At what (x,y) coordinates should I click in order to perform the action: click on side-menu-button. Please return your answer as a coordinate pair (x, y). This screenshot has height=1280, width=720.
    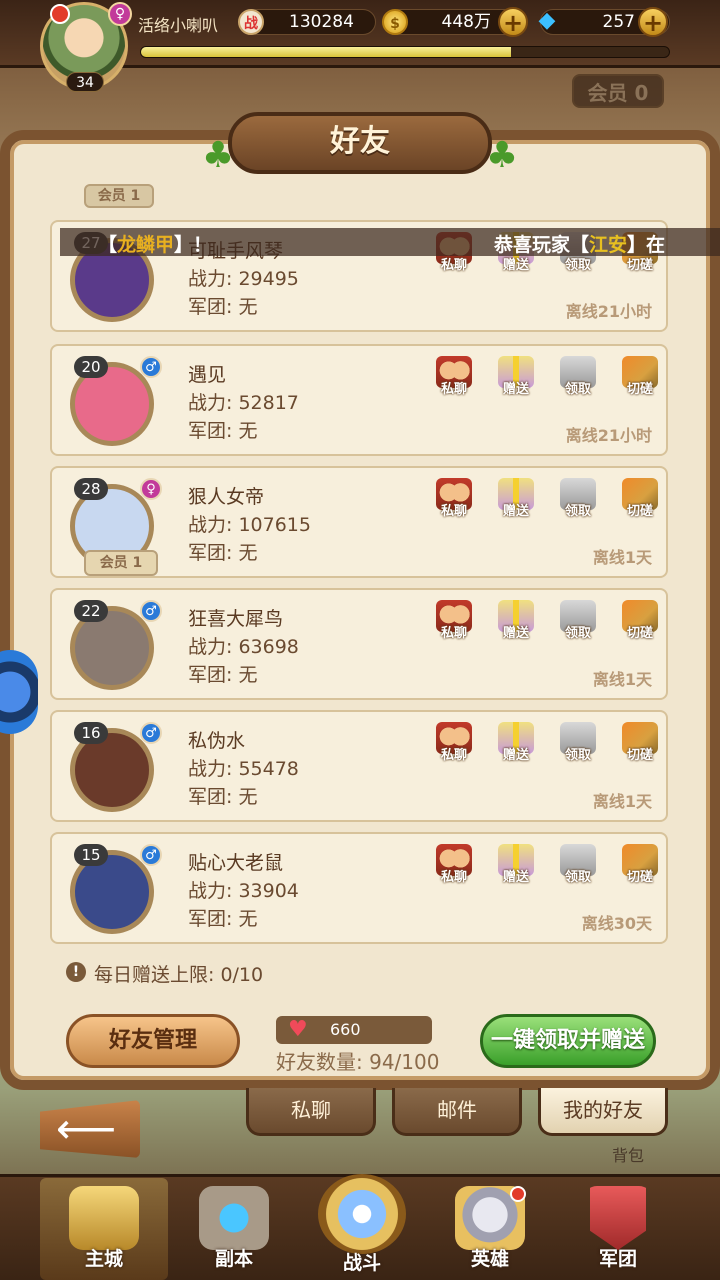
    Looking at the image, I should click on (19, 692).